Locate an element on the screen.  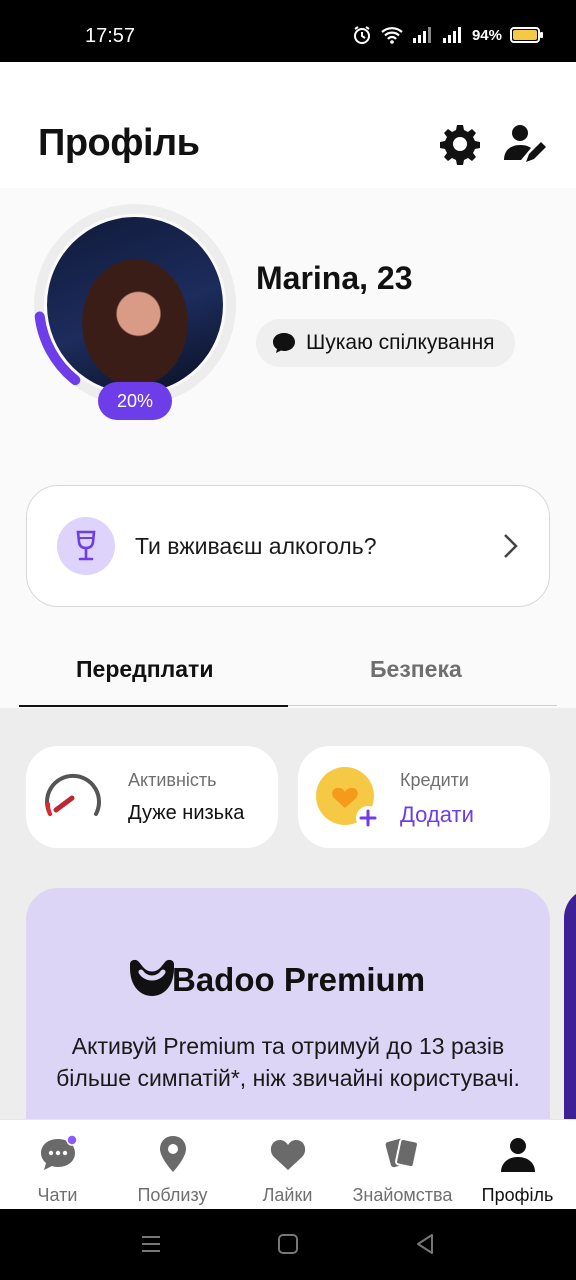
alcohol-question-card: Ти вживаєш алкоголь? is located at coordinates (288, 546).